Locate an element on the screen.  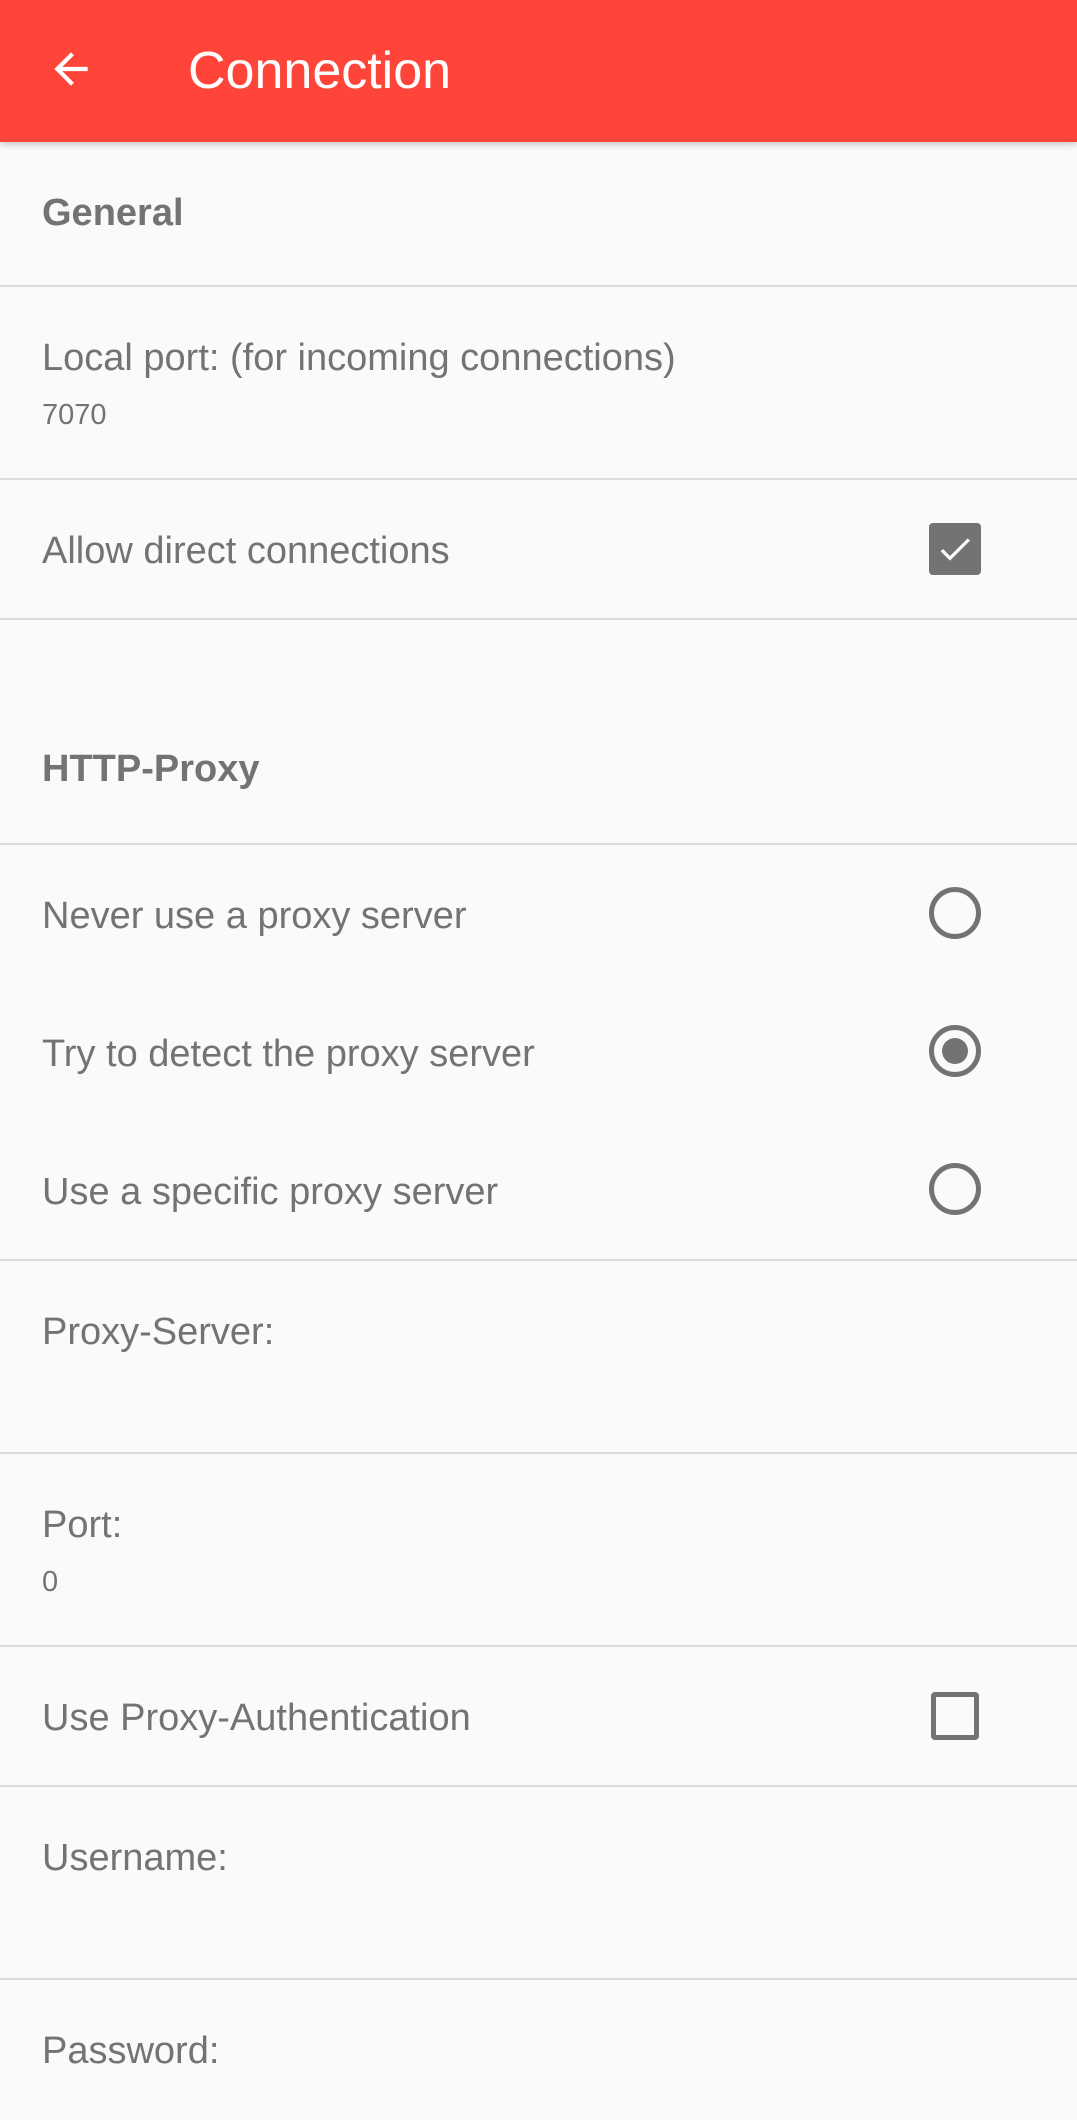
radio-button-selected is located at coordinates (955, 1051).